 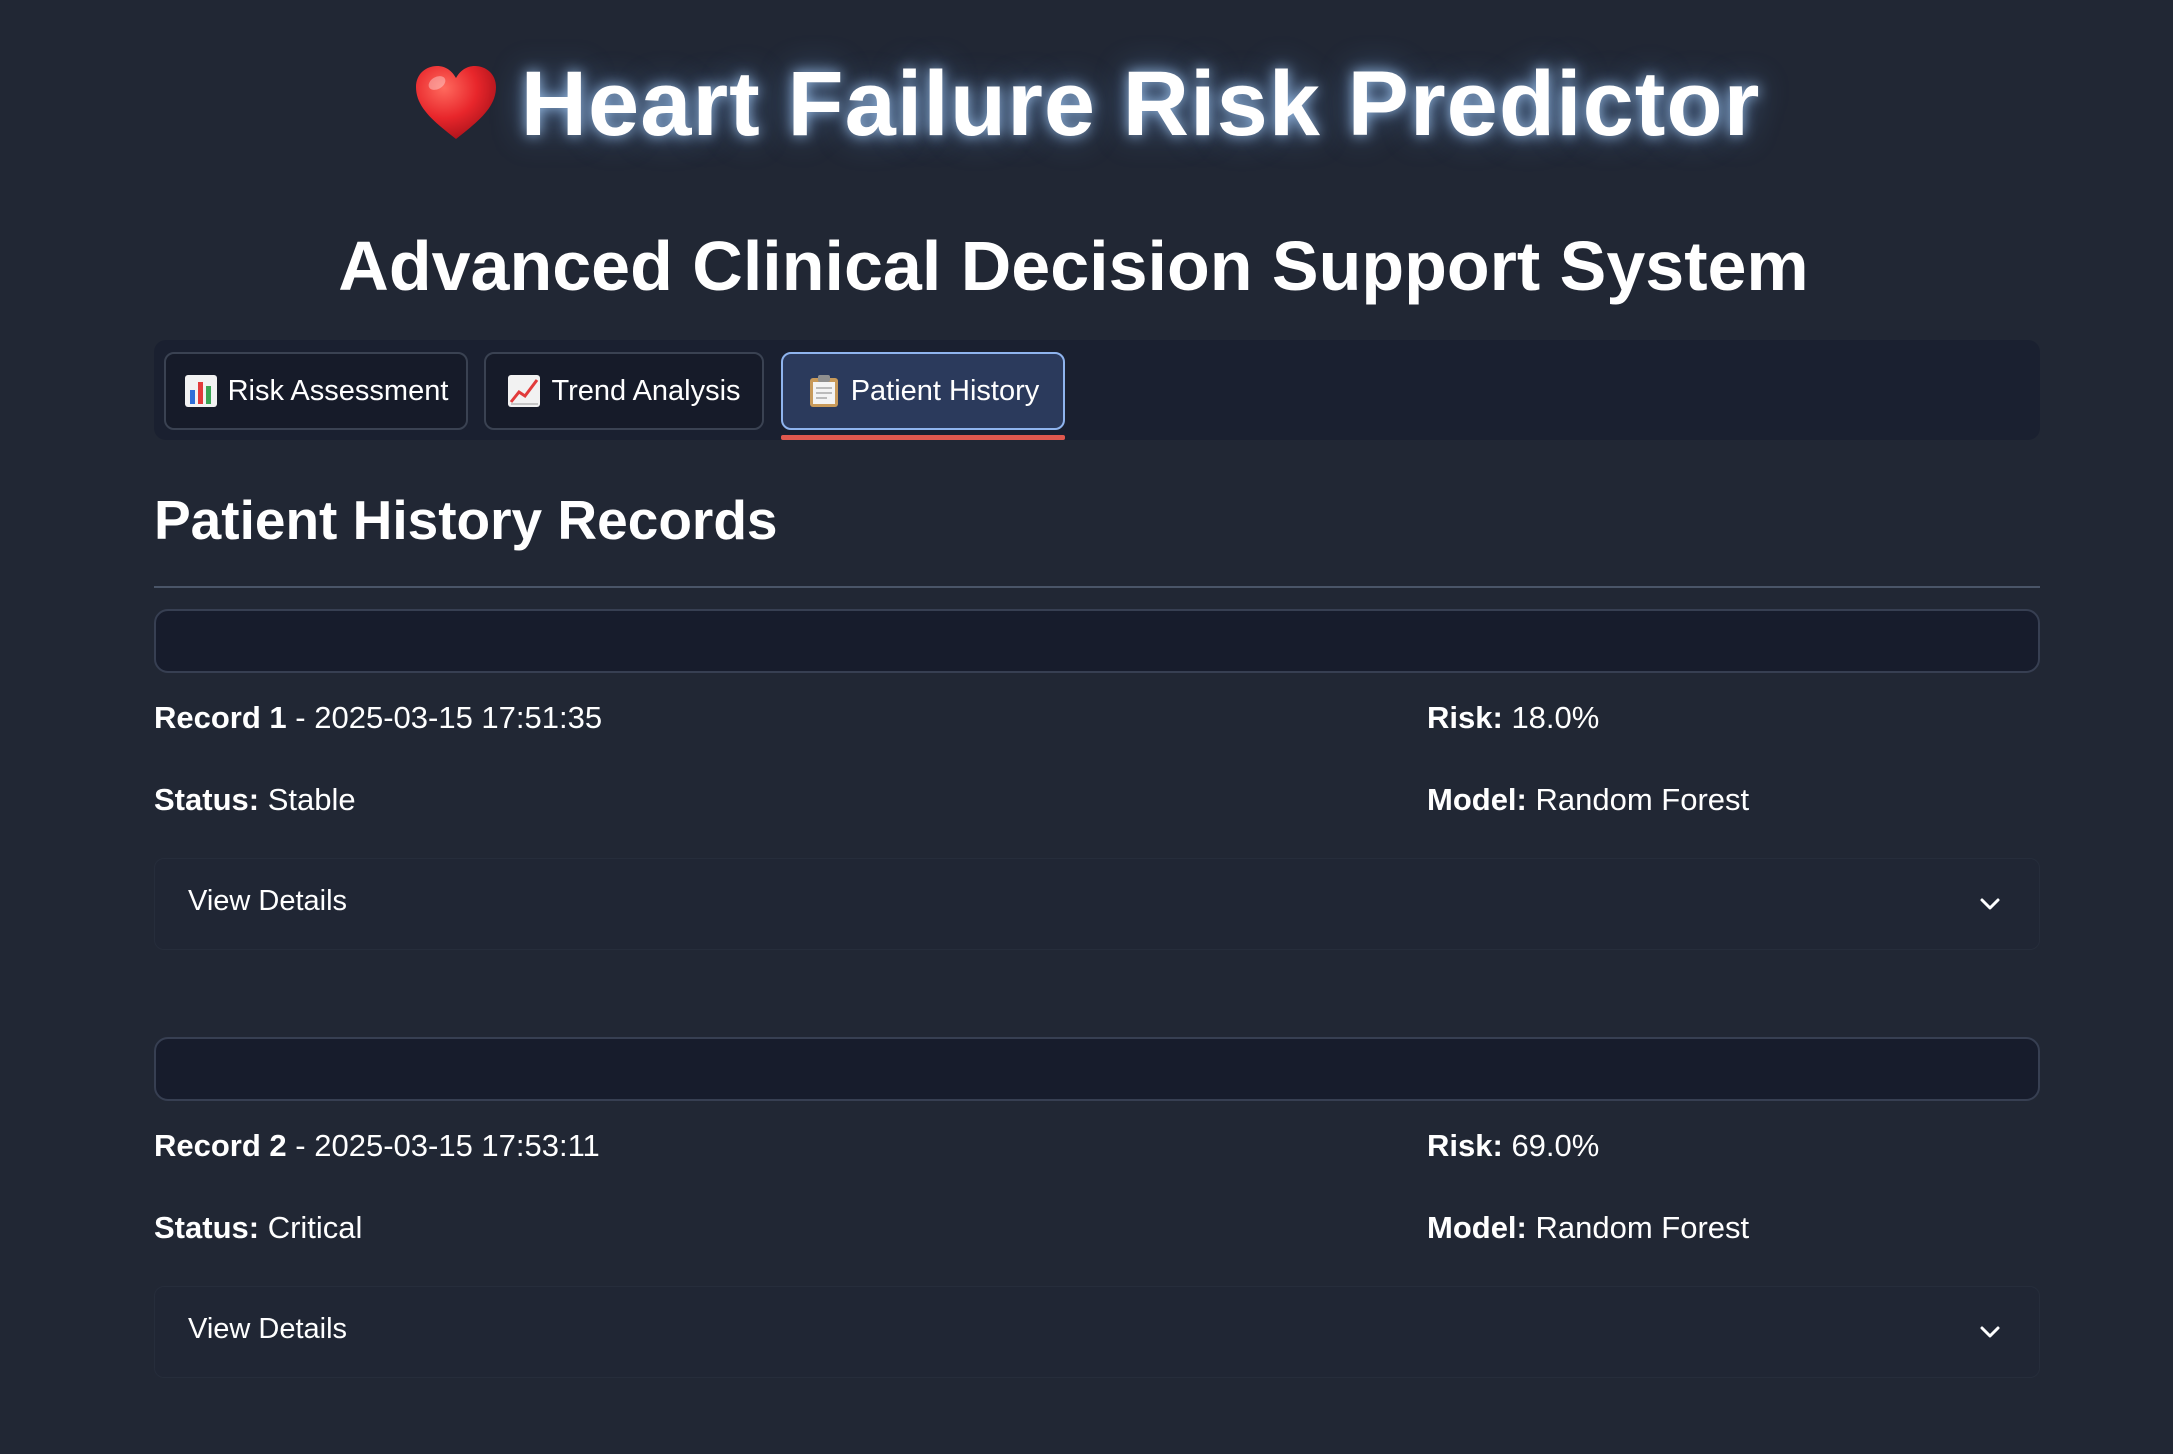 I want to click on record-title: Record 1 - 2025-03-15 17:51:35, so click(x=378, y=718).